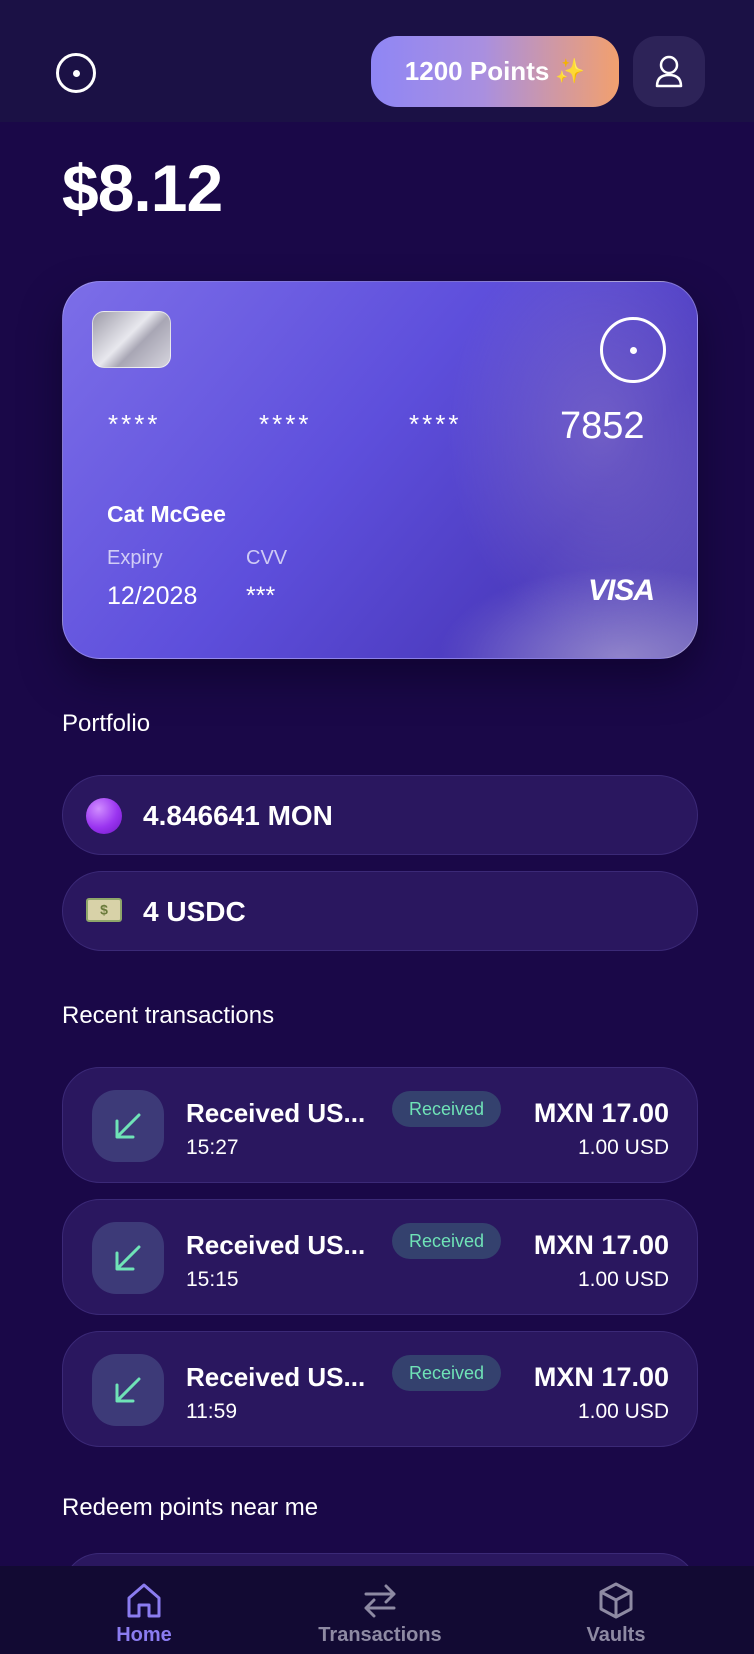 The height and width of the screenshot is (1654, 754). I want to click on nav-label: Transactions, so click(380, 1635).